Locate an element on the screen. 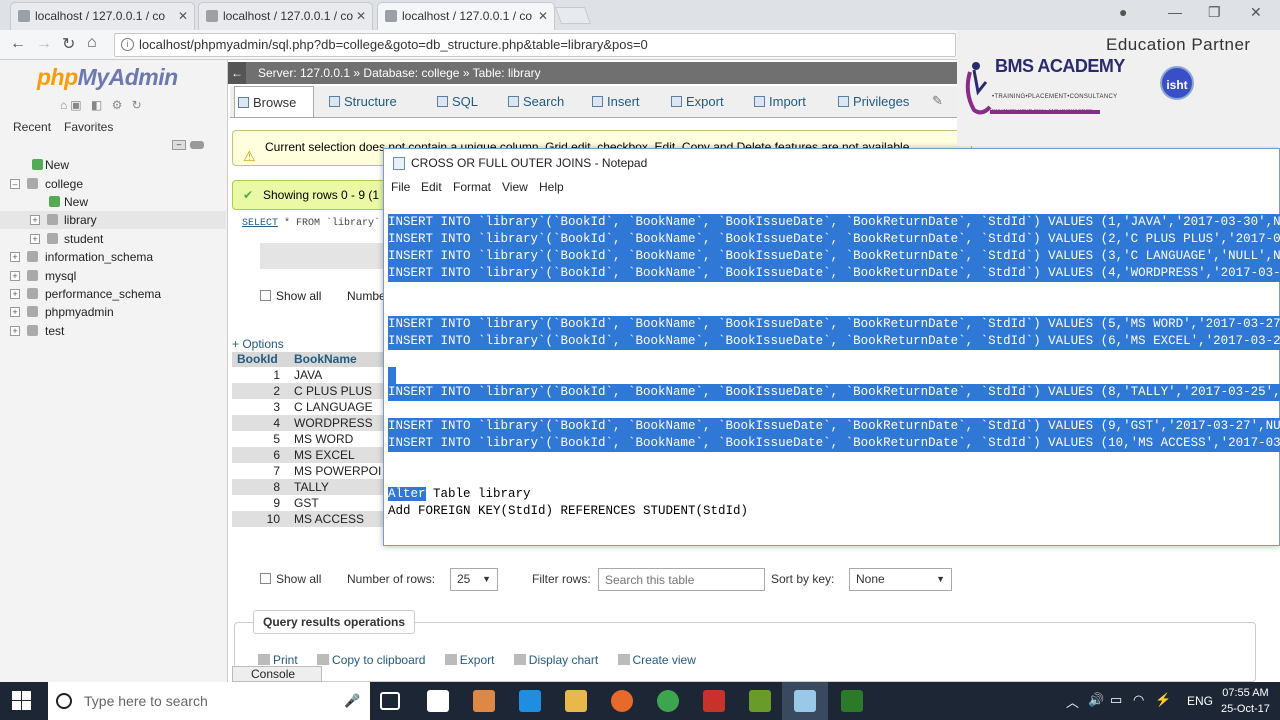  table-row: 1 JAVA is located at coordinates (312, 375).